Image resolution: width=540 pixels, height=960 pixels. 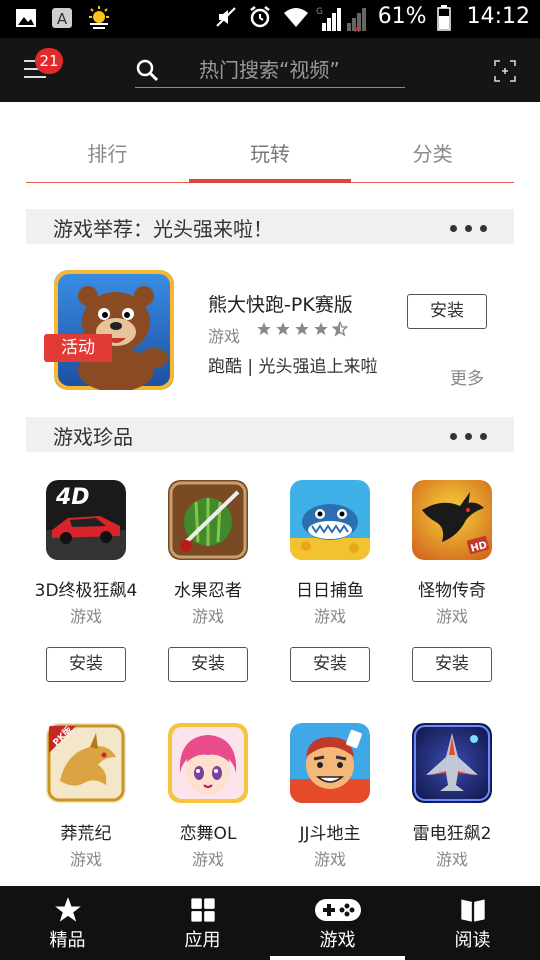 What do you see at coordinates (72, 497) in the screenshot?
I see `icon-text: 4D` at bounding box center [72, 497].